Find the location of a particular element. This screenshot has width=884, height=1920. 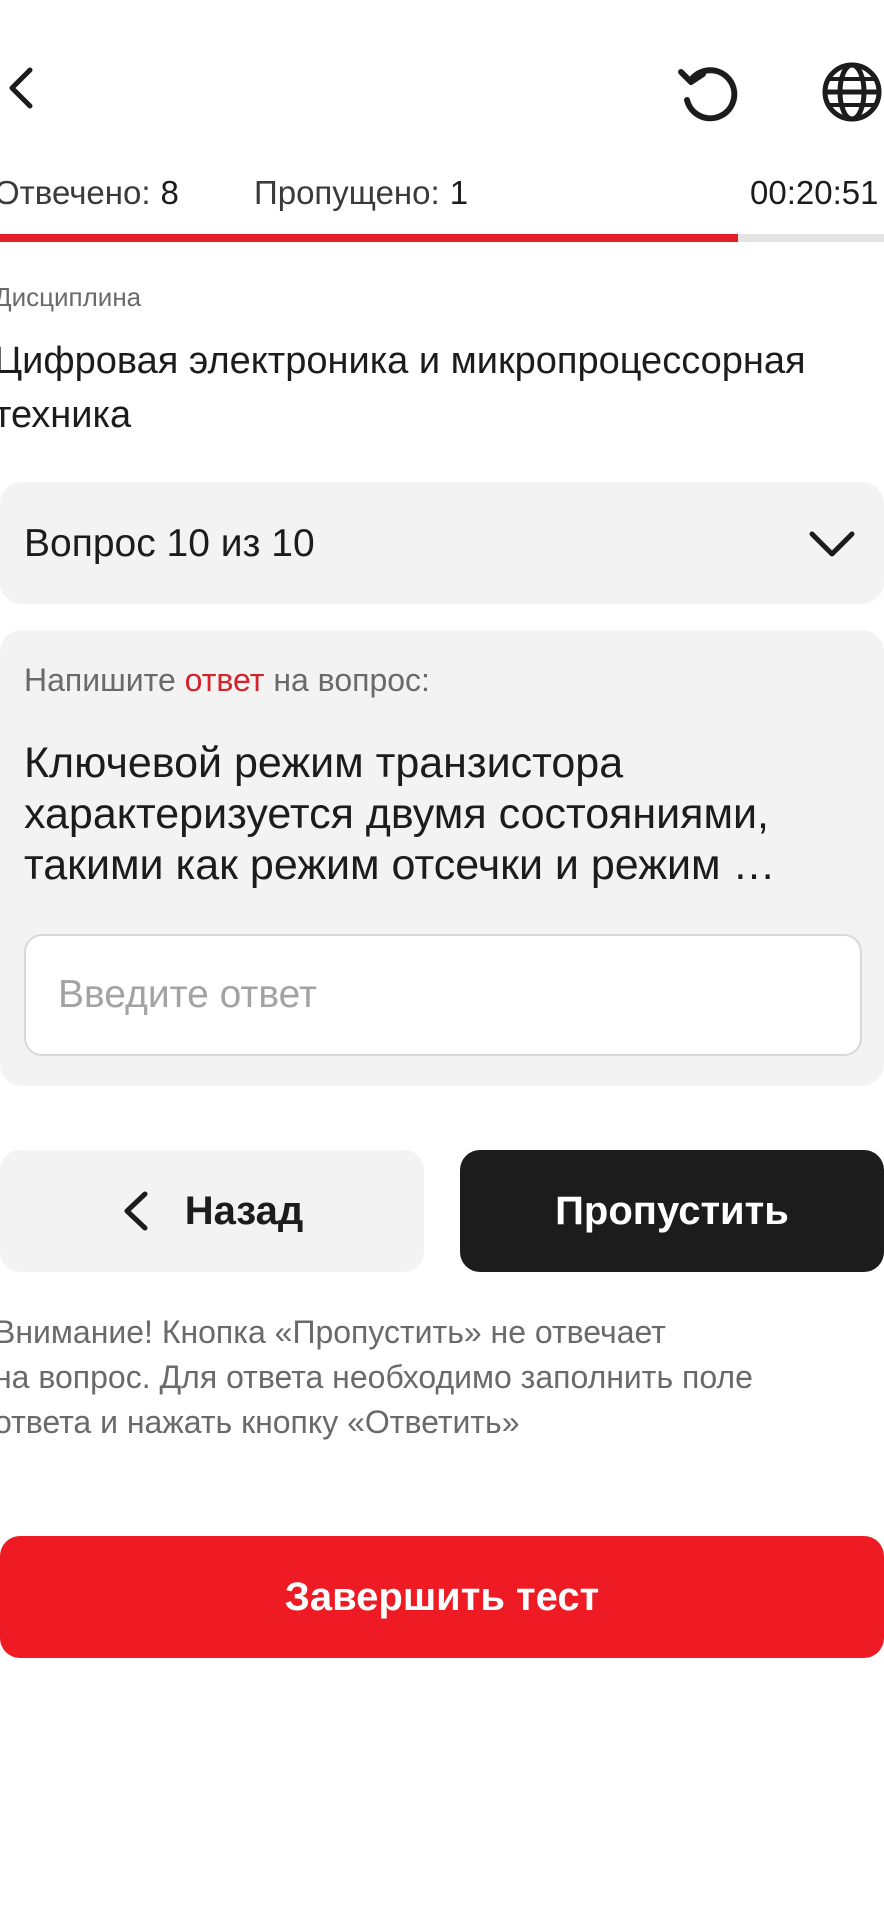

progress-fill is located at coordinates (369, 238).